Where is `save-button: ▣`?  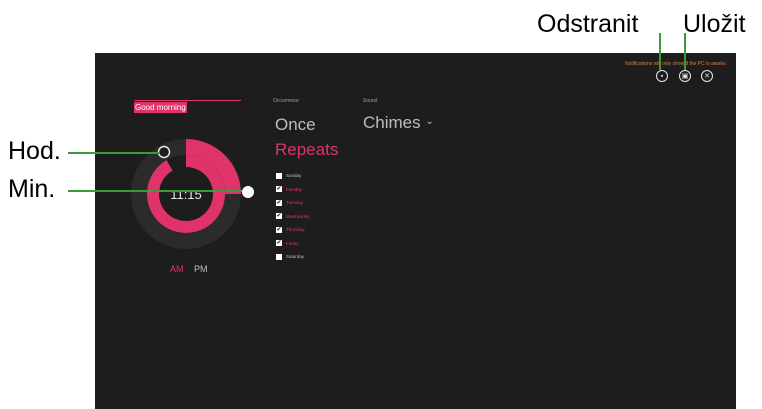
save-button: ▣ is located at coordinates (685, 76).